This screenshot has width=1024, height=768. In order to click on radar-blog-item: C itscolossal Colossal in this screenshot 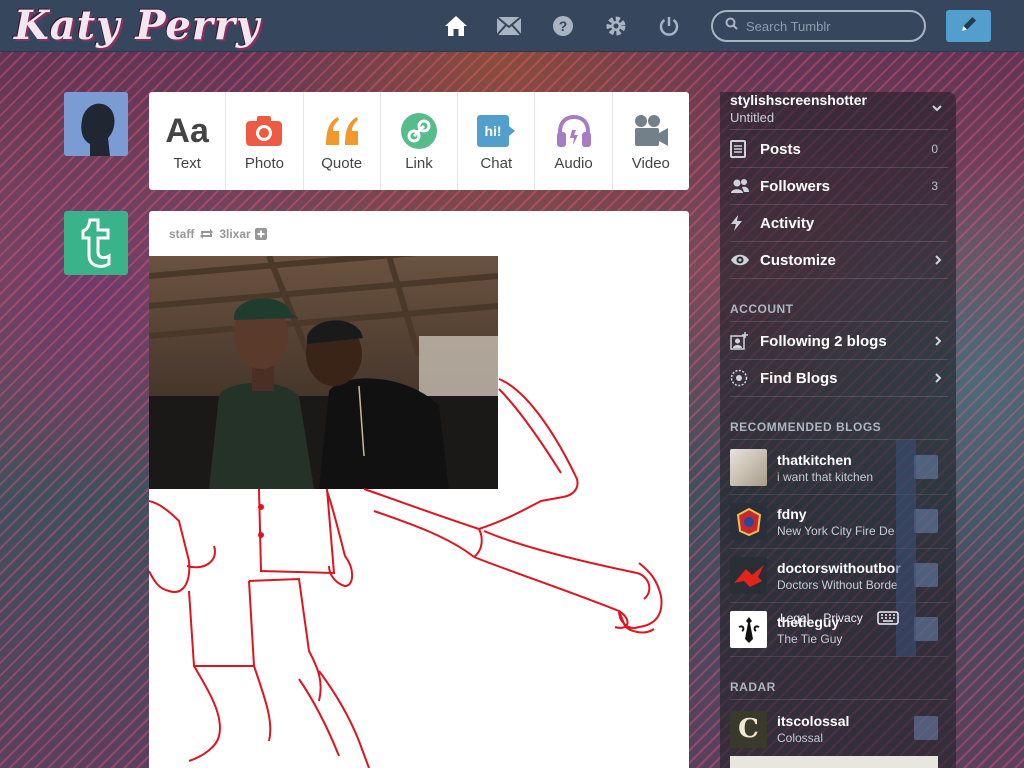, I will do `click(839, 729)`.